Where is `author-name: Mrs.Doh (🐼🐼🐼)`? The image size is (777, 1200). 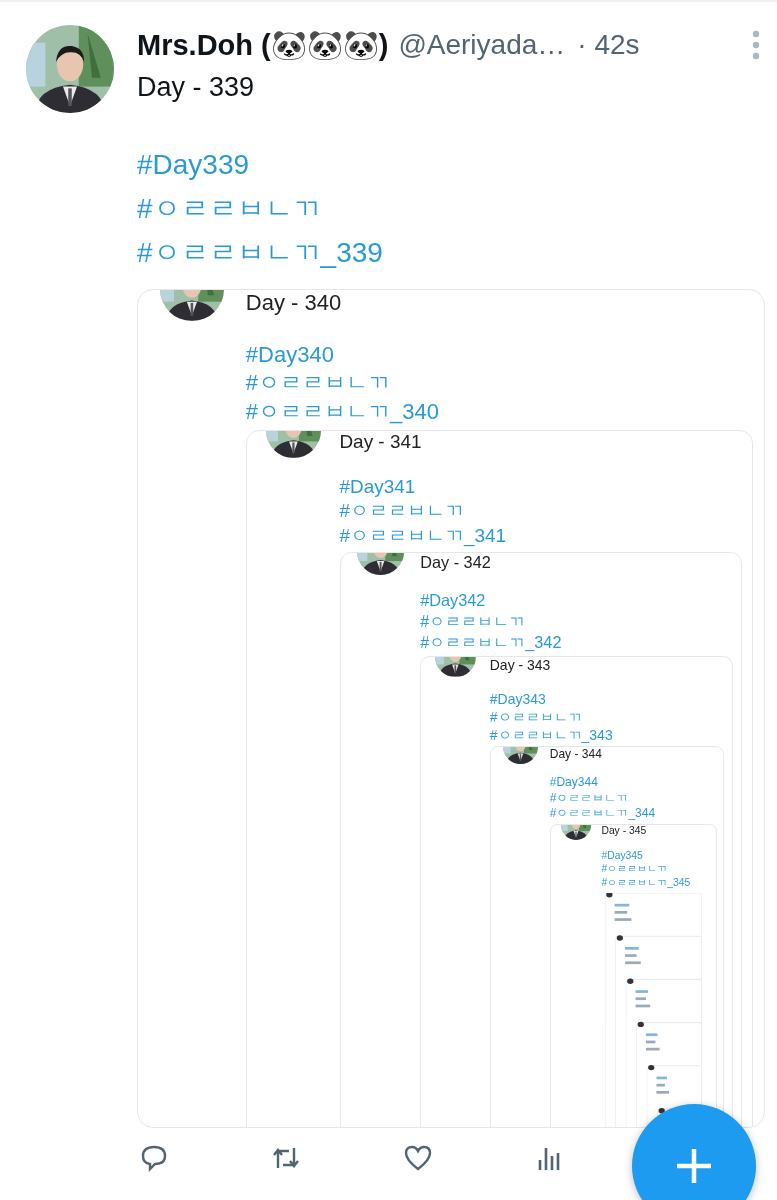 author-name: Mrs.Doh (🐼🐼🐼) is located at coordinates (263, 45).